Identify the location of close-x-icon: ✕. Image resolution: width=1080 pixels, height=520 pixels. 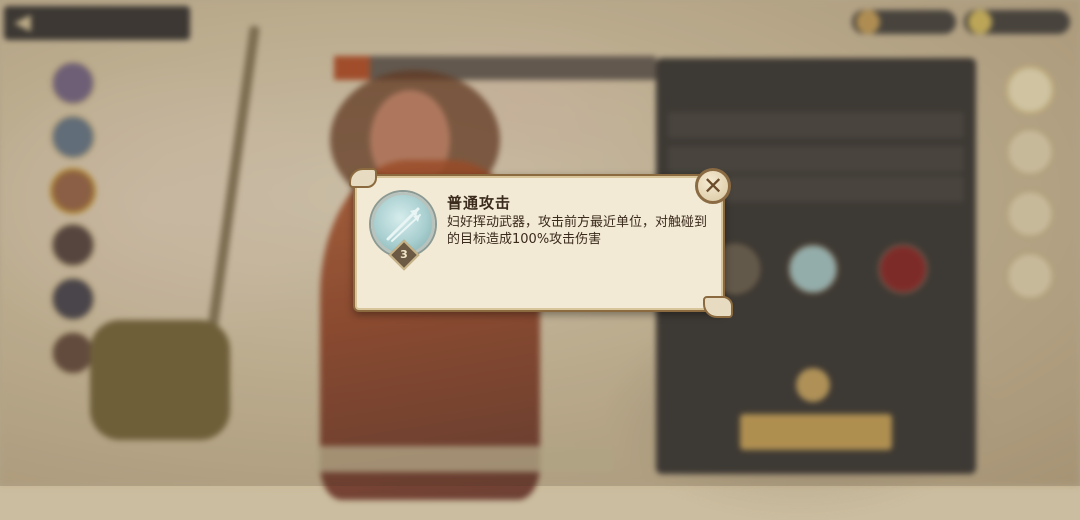
(713, 186).